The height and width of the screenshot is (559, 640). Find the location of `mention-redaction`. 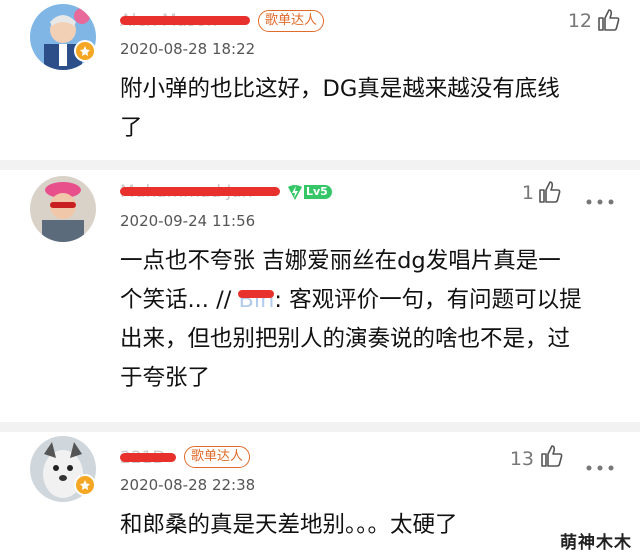

mention-redaction is located at coordinates (256, 294).